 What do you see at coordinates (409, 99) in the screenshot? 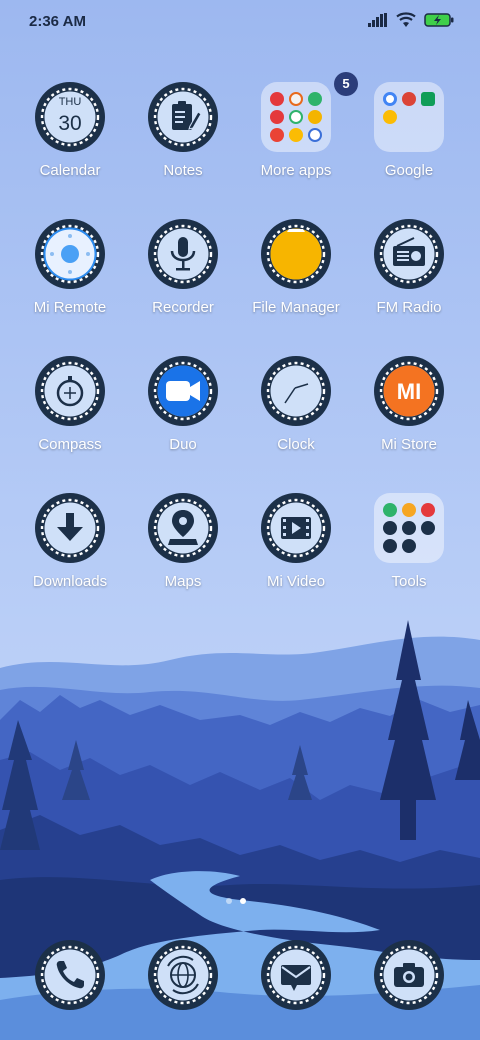
I see `chrome-icon` at bounding box center [409, 99].